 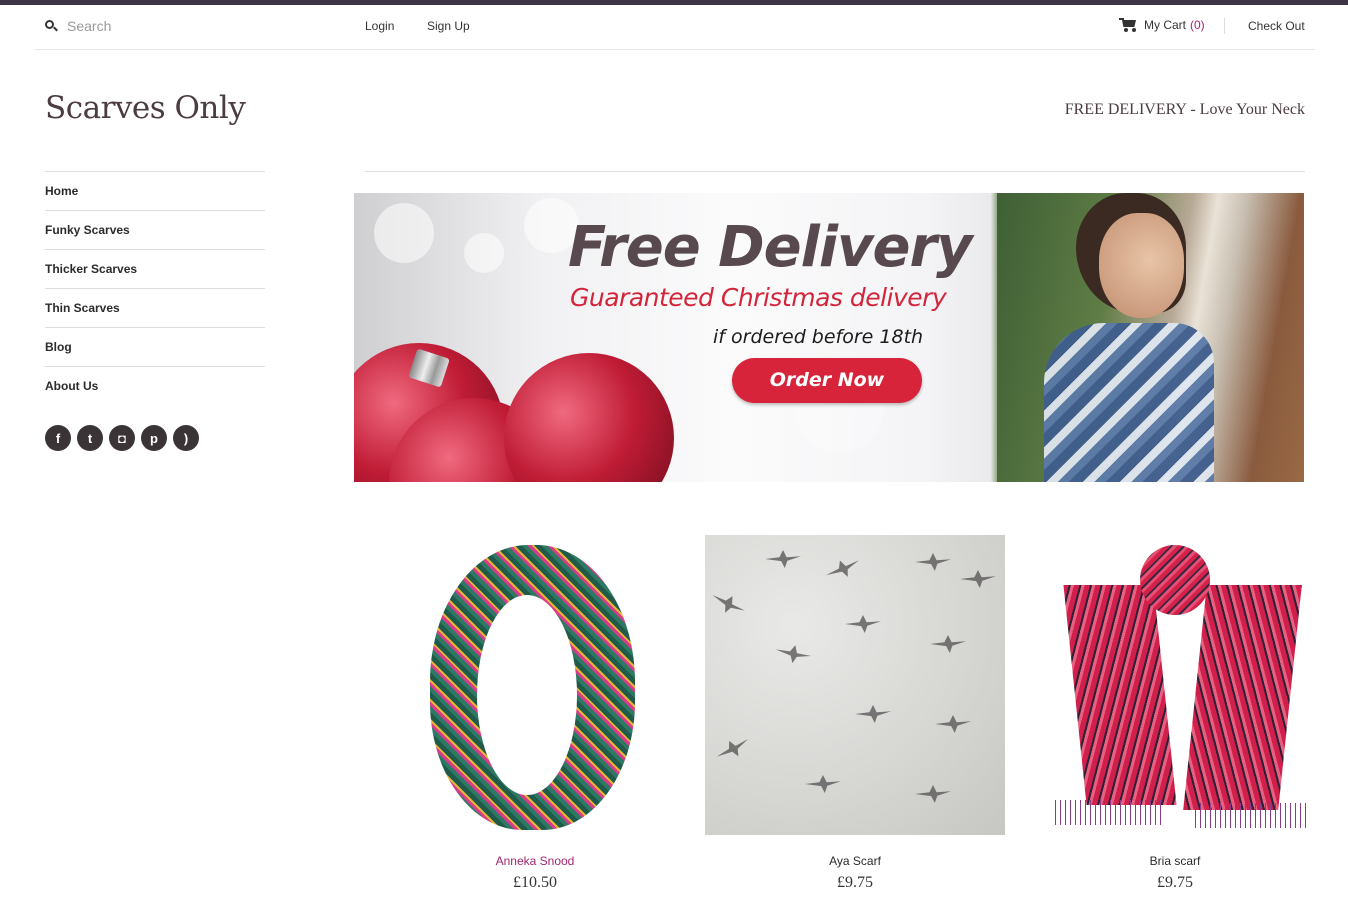 What do you see at coordinates (770, 247) in the screenshot?
I see `banner-title: Free Delivery` at bounding box center [770, 247].